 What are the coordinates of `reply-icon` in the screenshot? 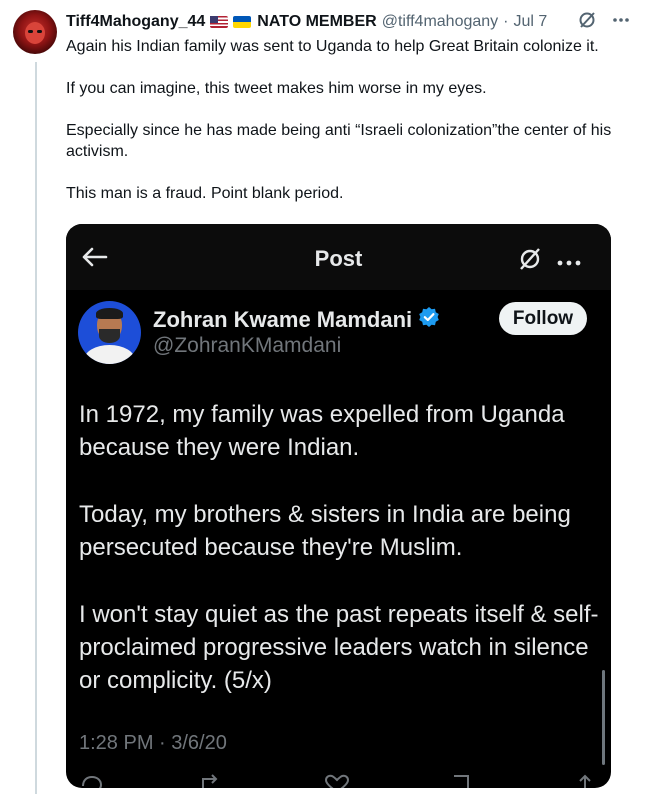 It's located at (92, 781).